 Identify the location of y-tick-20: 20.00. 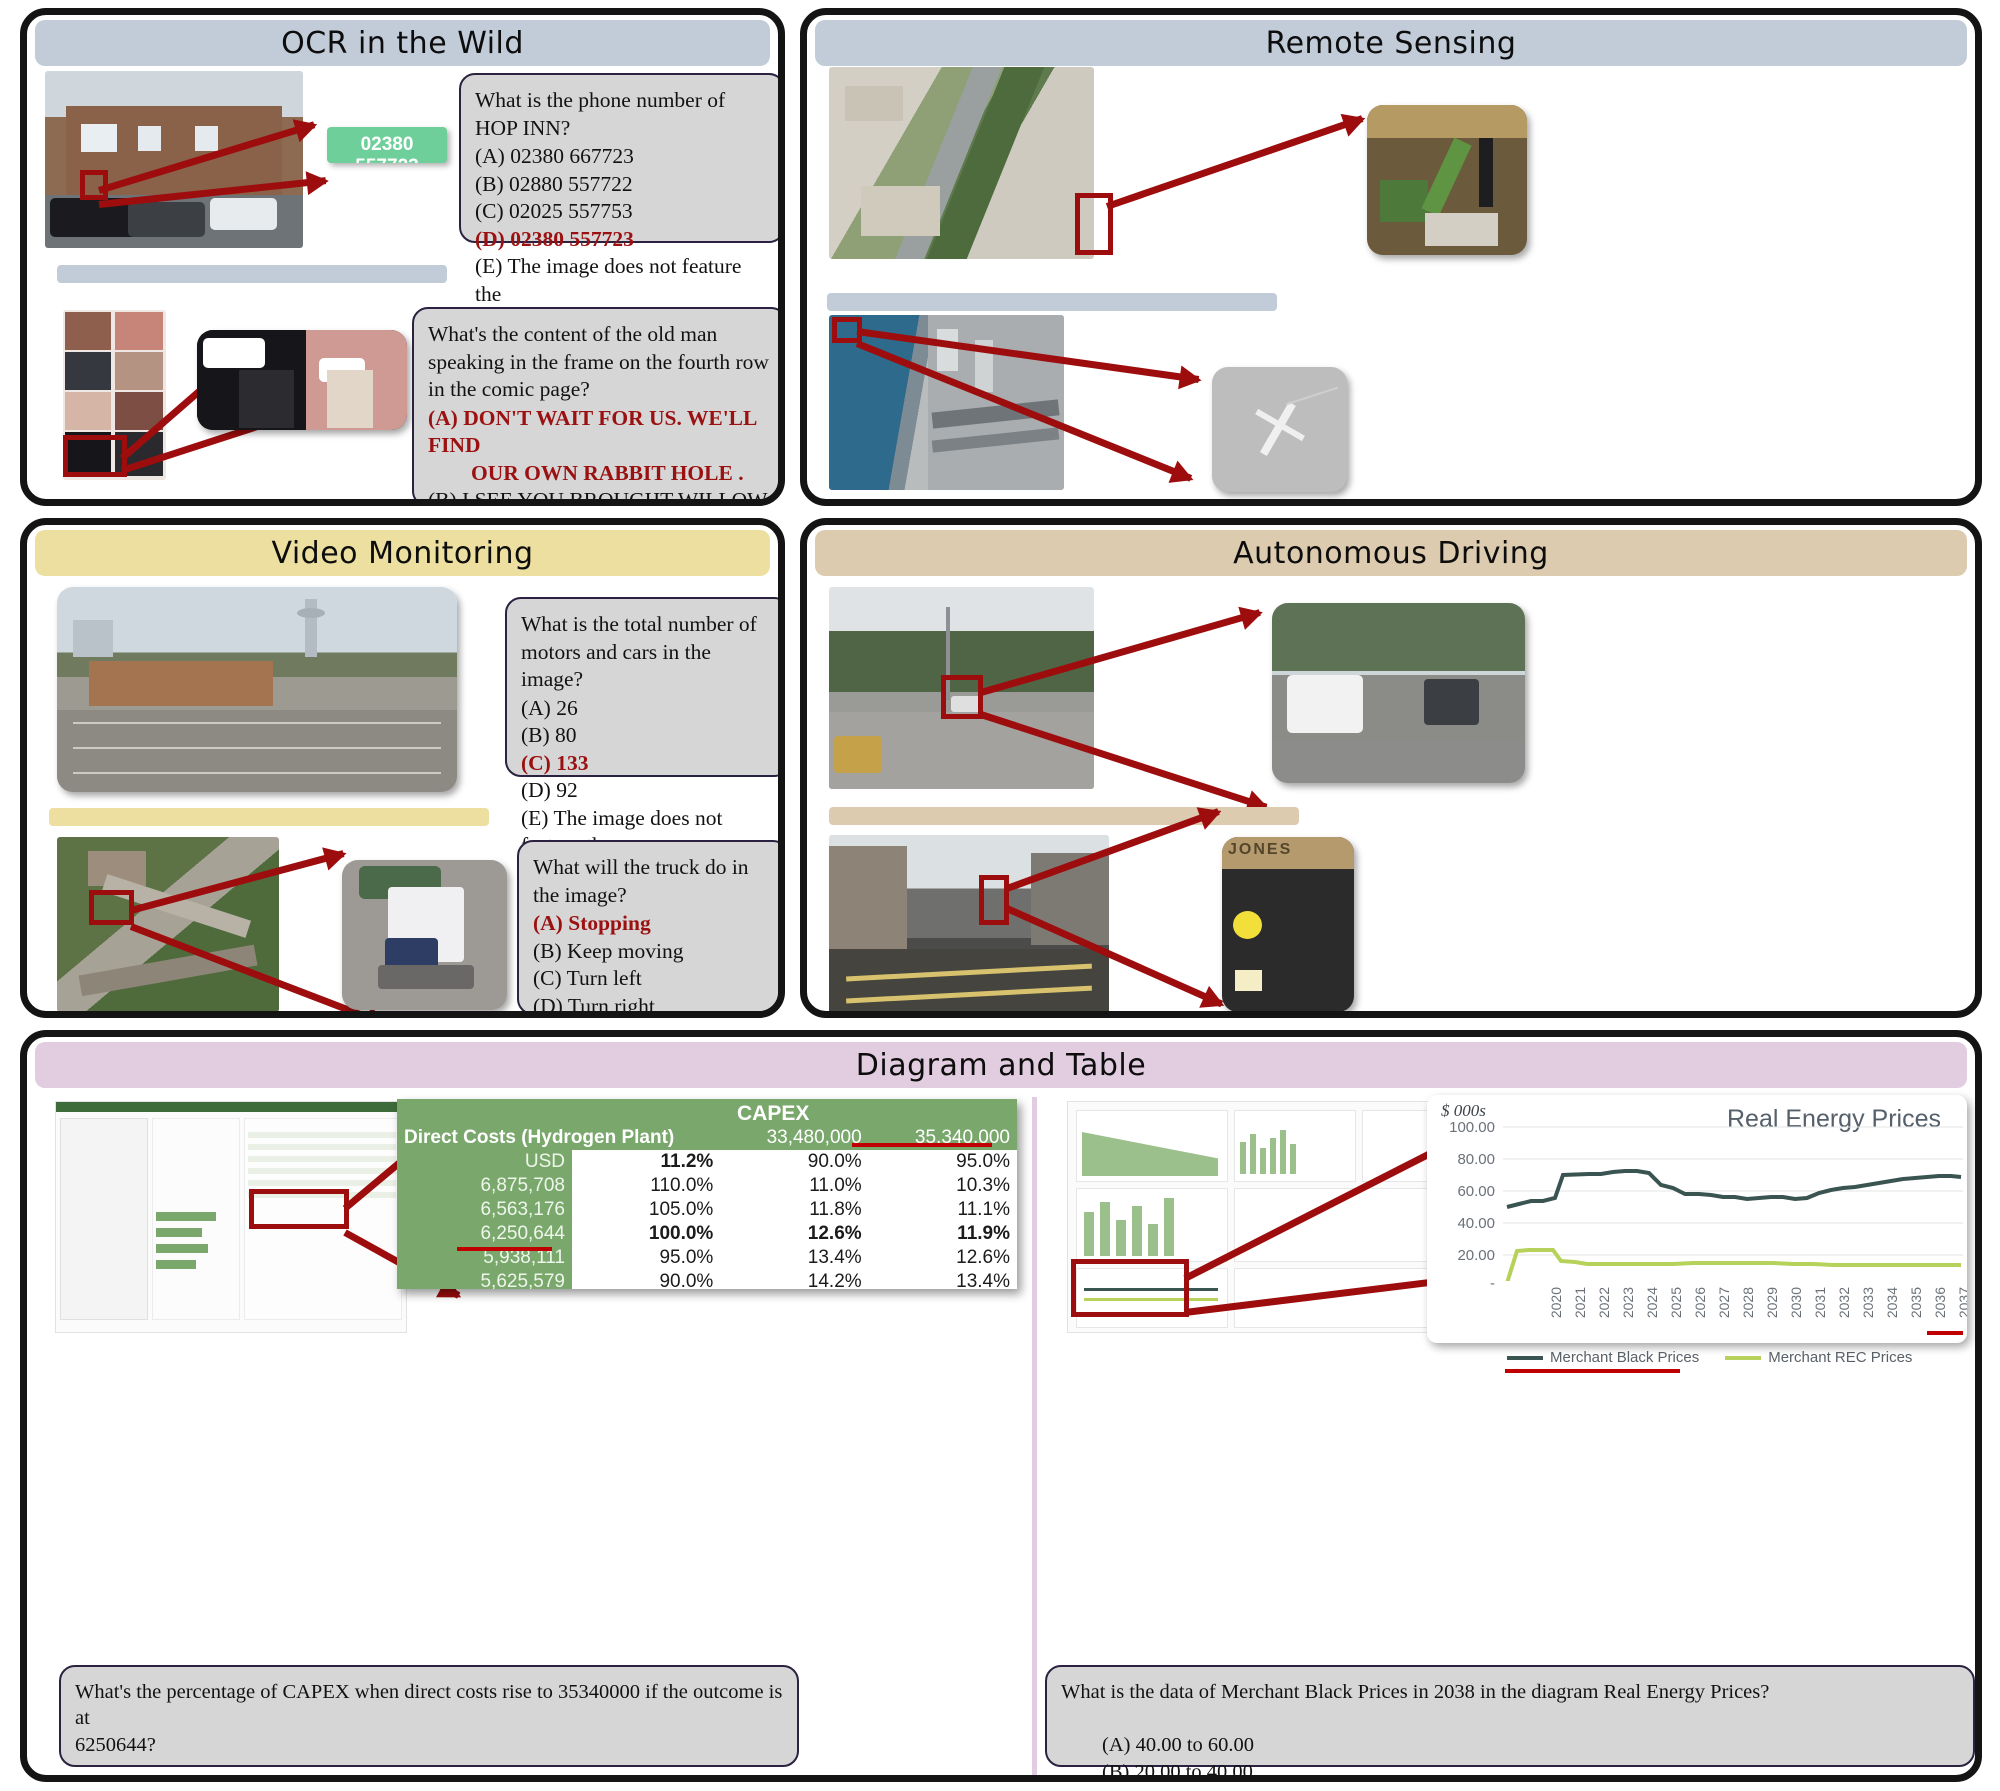
(1476, 1255).